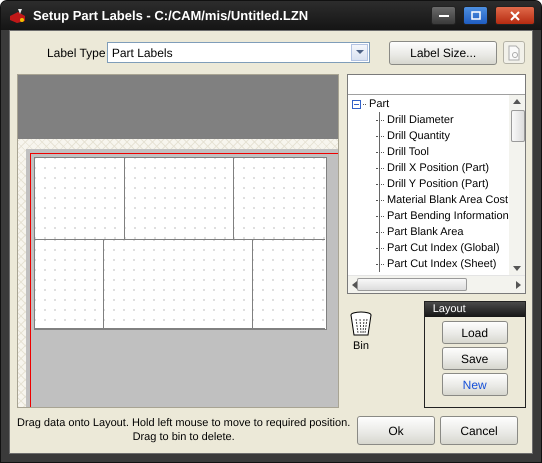 This screenshot has width=542, height=463. Describe the element at coordinates (361, 324) in the screenshot. I see `trash-bin-icon` at that location.